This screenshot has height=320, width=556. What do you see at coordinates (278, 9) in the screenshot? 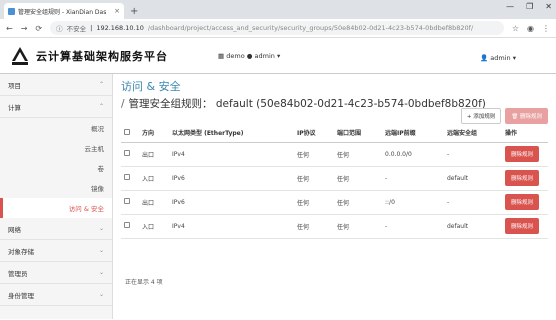
I see `browser-tabbar: 管理安全组规则 - XianDian Das × + — ❐ ✕` at bounding box center [278, 9].